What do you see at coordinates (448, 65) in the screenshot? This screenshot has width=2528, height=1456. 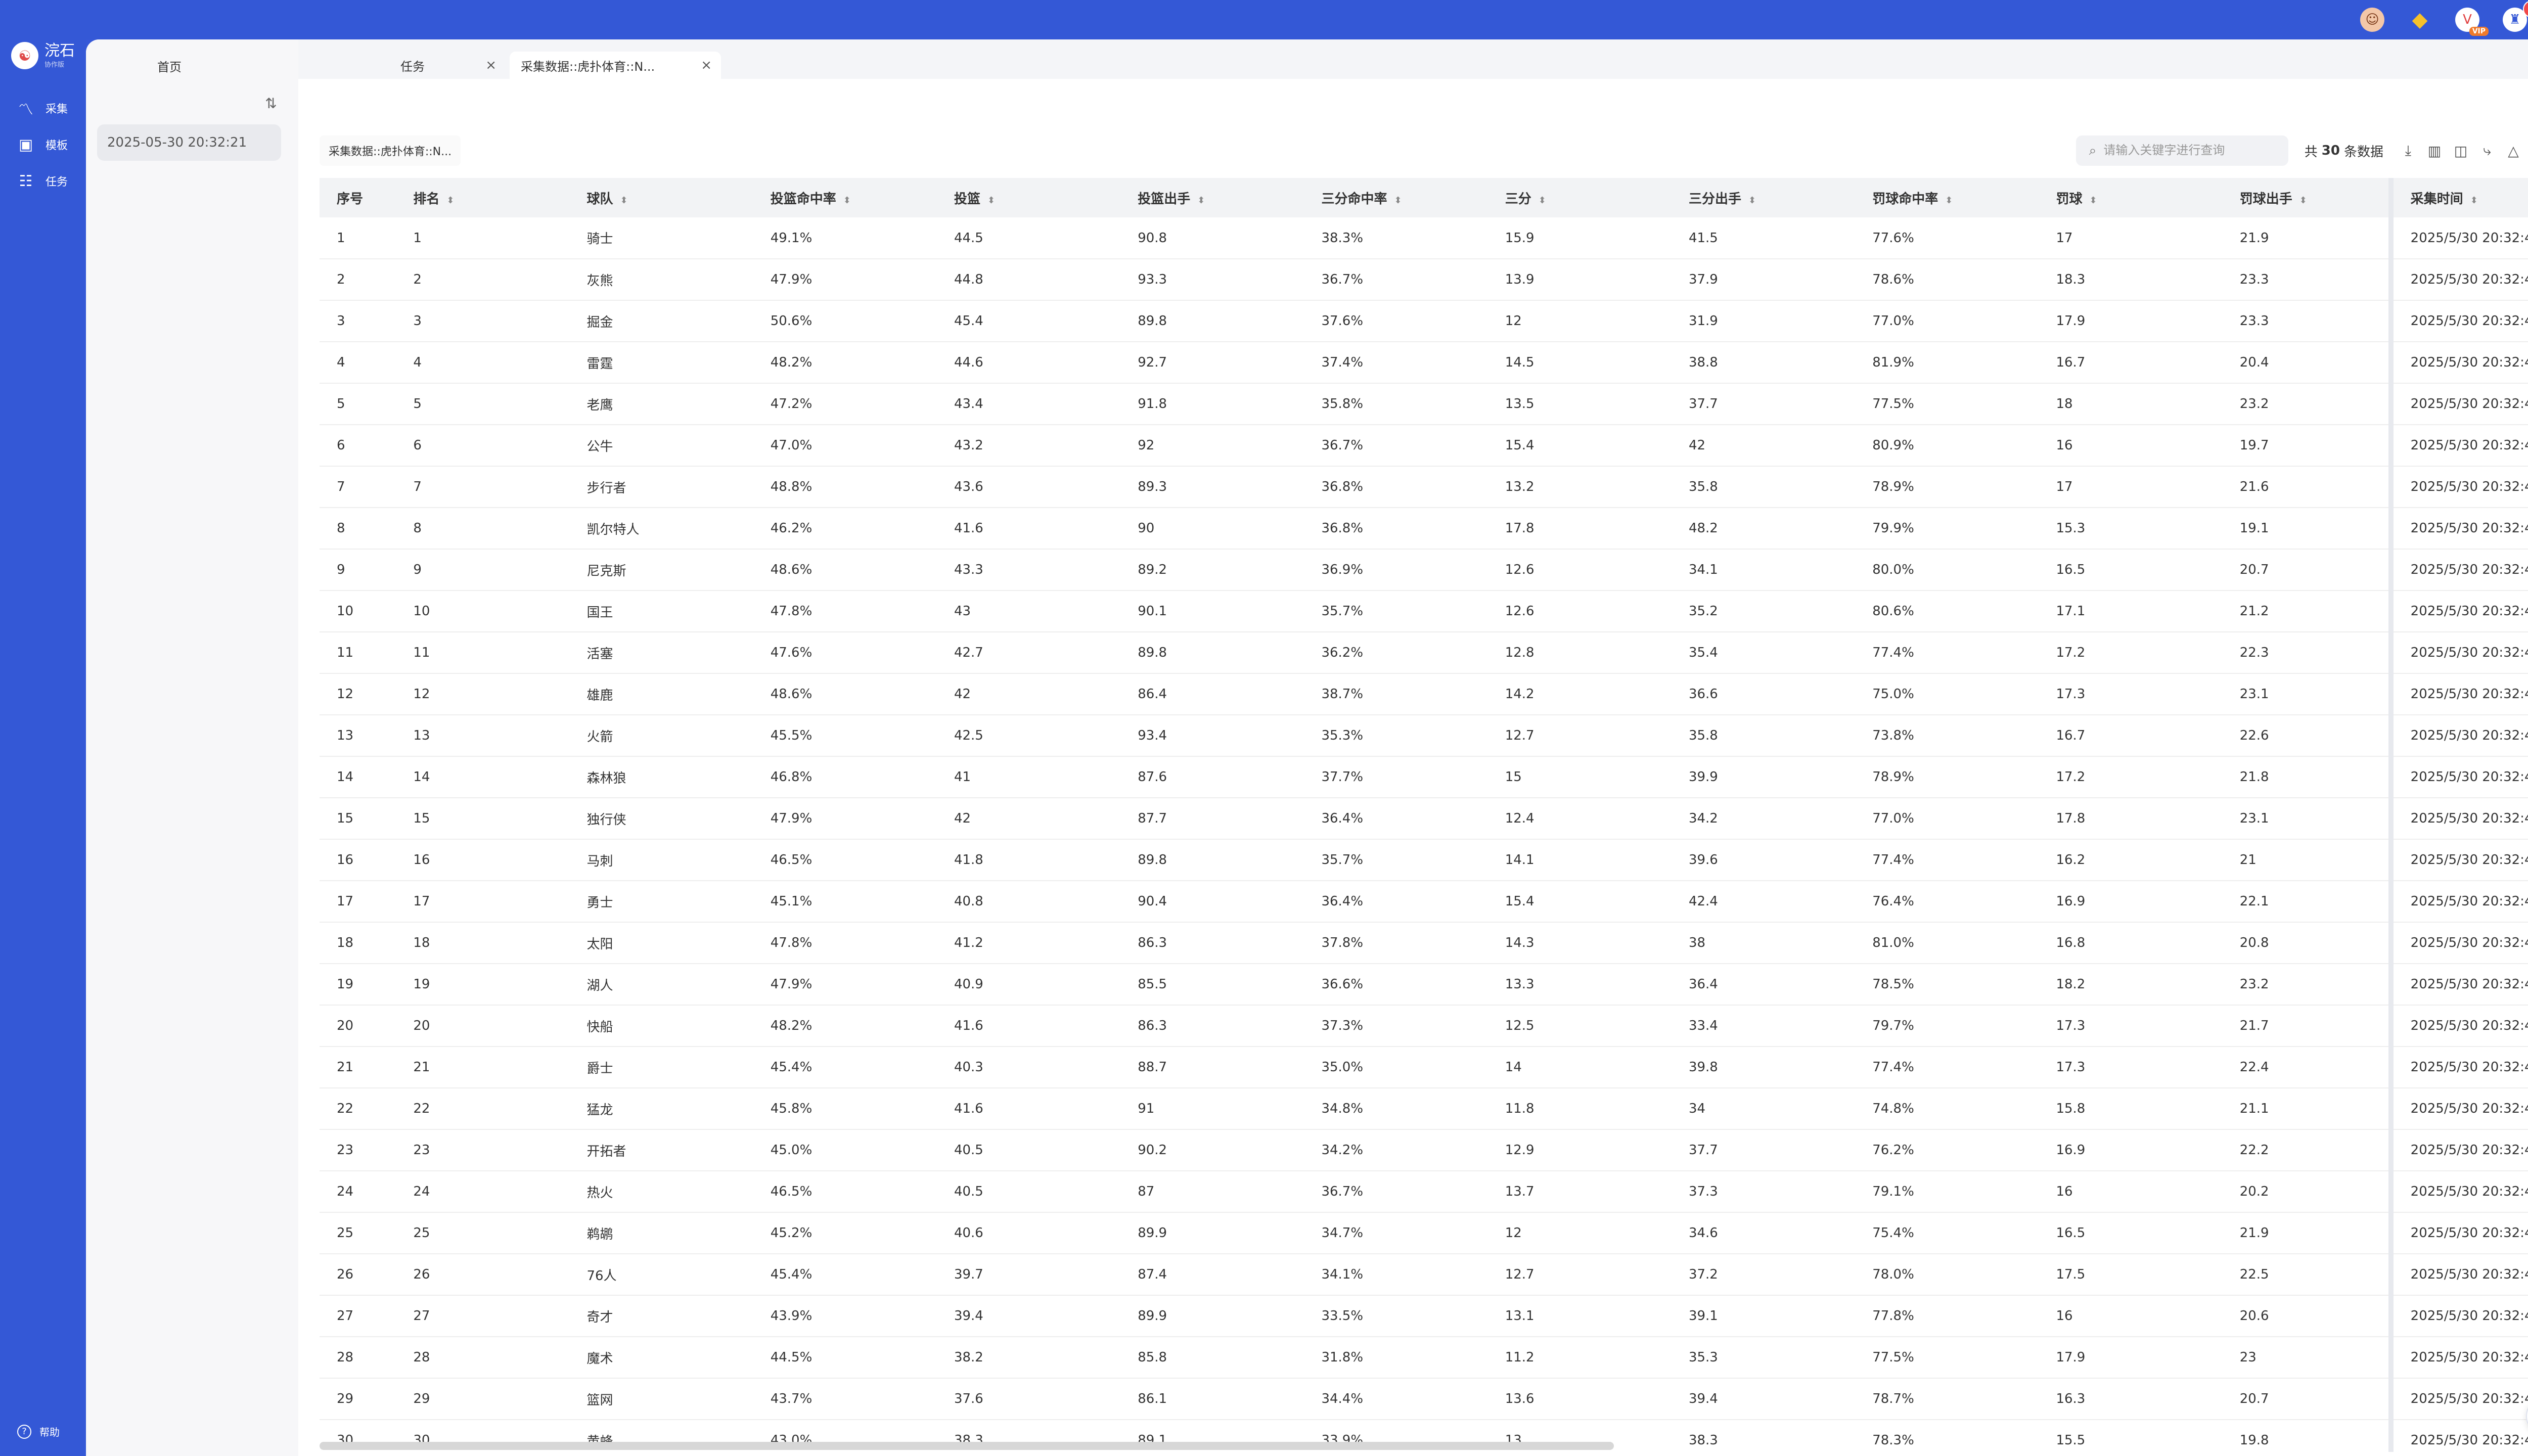 I see `tab-task: 任务 ×` at bounding box center [448, 65].